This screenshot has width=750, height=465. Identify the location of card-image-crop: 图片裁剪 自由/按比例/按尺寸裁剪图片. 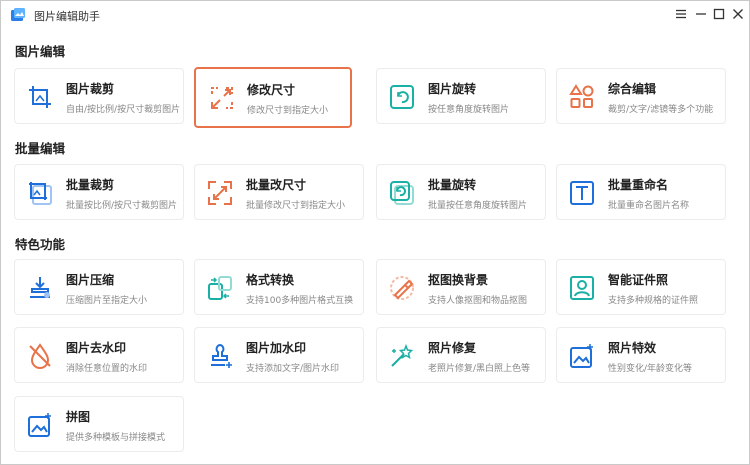
(99, 96).